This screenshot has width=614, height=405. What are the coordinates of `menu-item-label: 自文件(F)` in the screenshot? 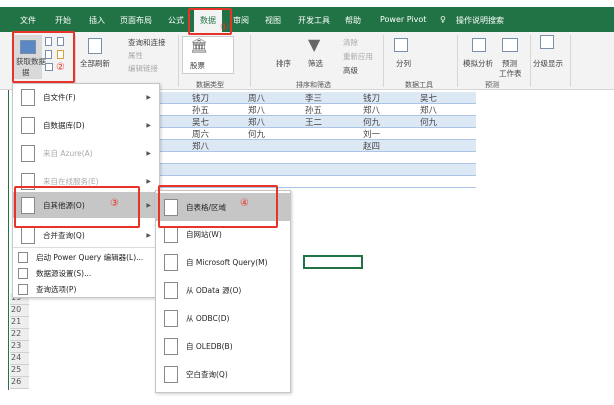 It's located at (59, 97).